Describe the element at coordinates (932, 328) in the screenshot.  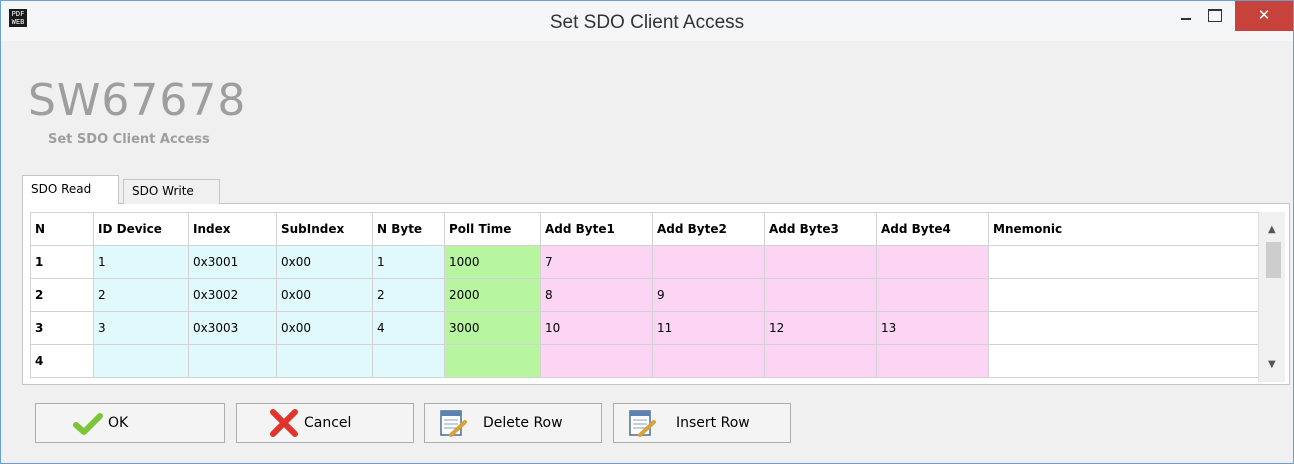
I see `cell-add-byte4: 13` at that location.